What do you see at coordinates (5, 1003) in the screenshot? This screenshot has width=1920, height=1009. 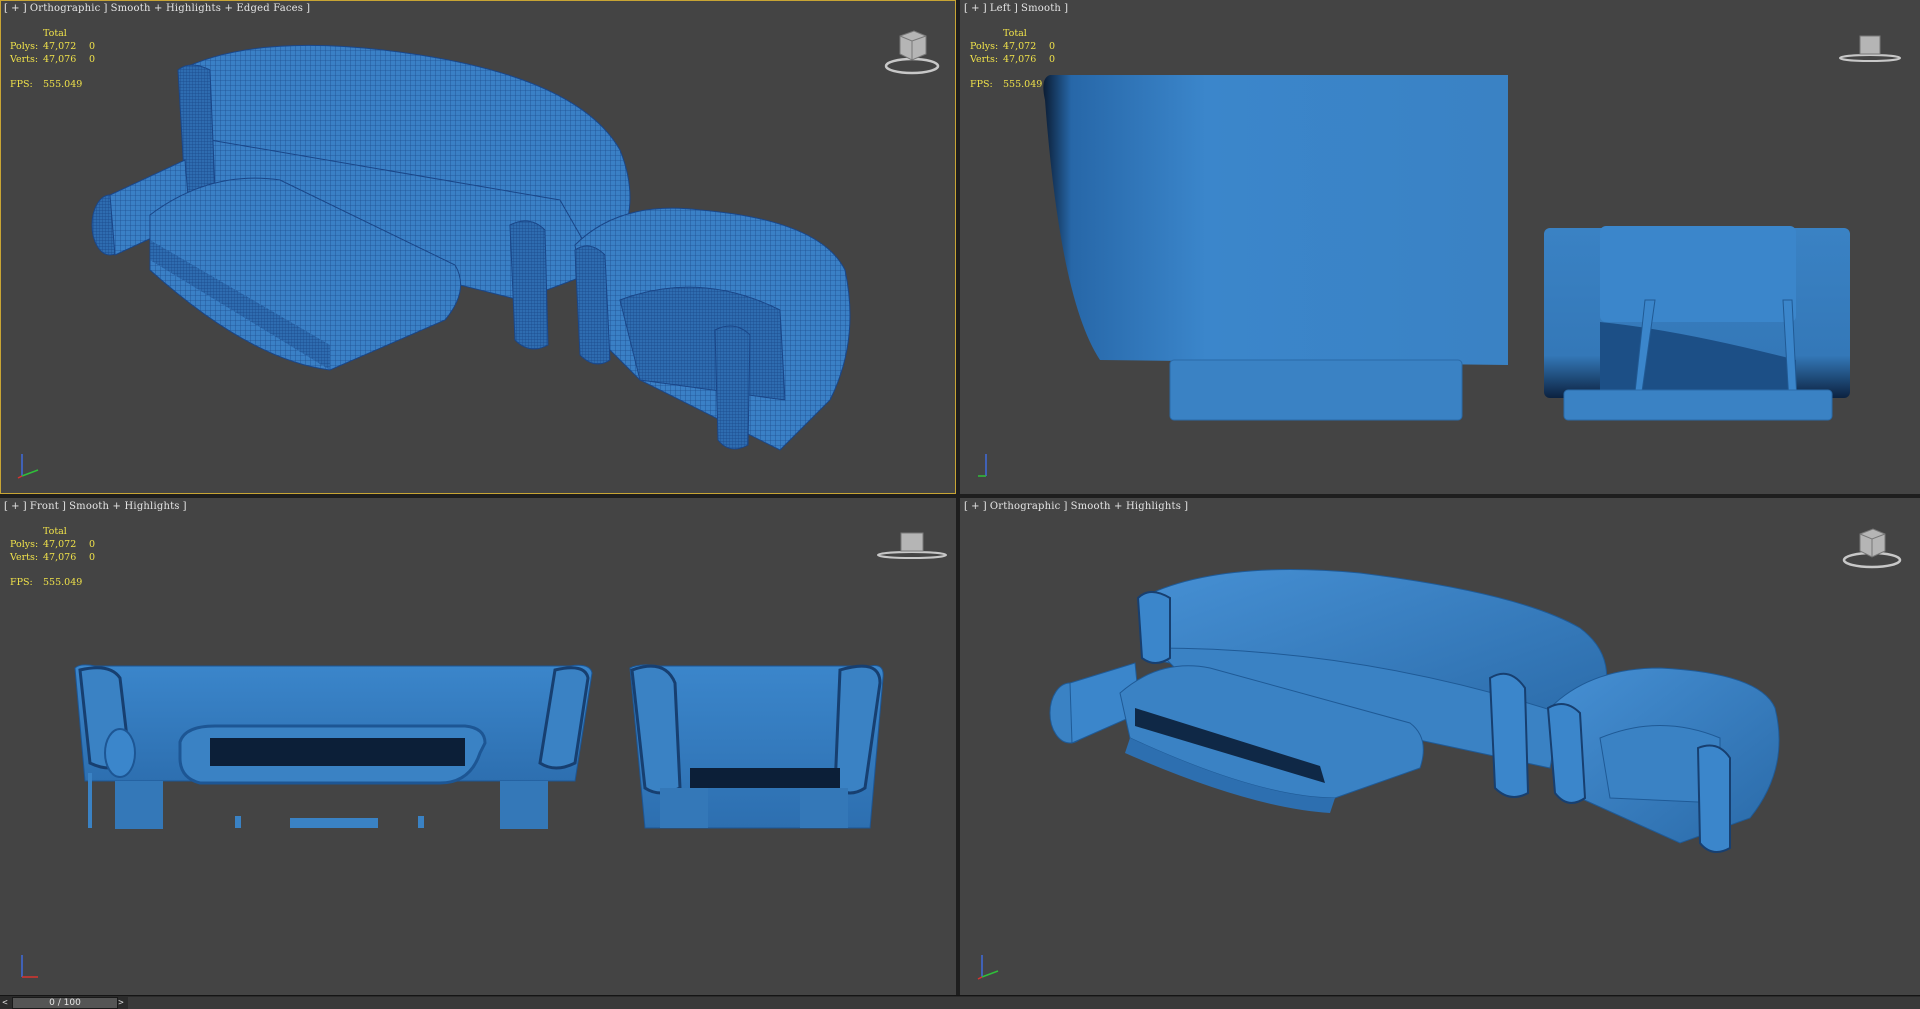 I see `previous-frame-button: <` at bounding box center [5, 1003].